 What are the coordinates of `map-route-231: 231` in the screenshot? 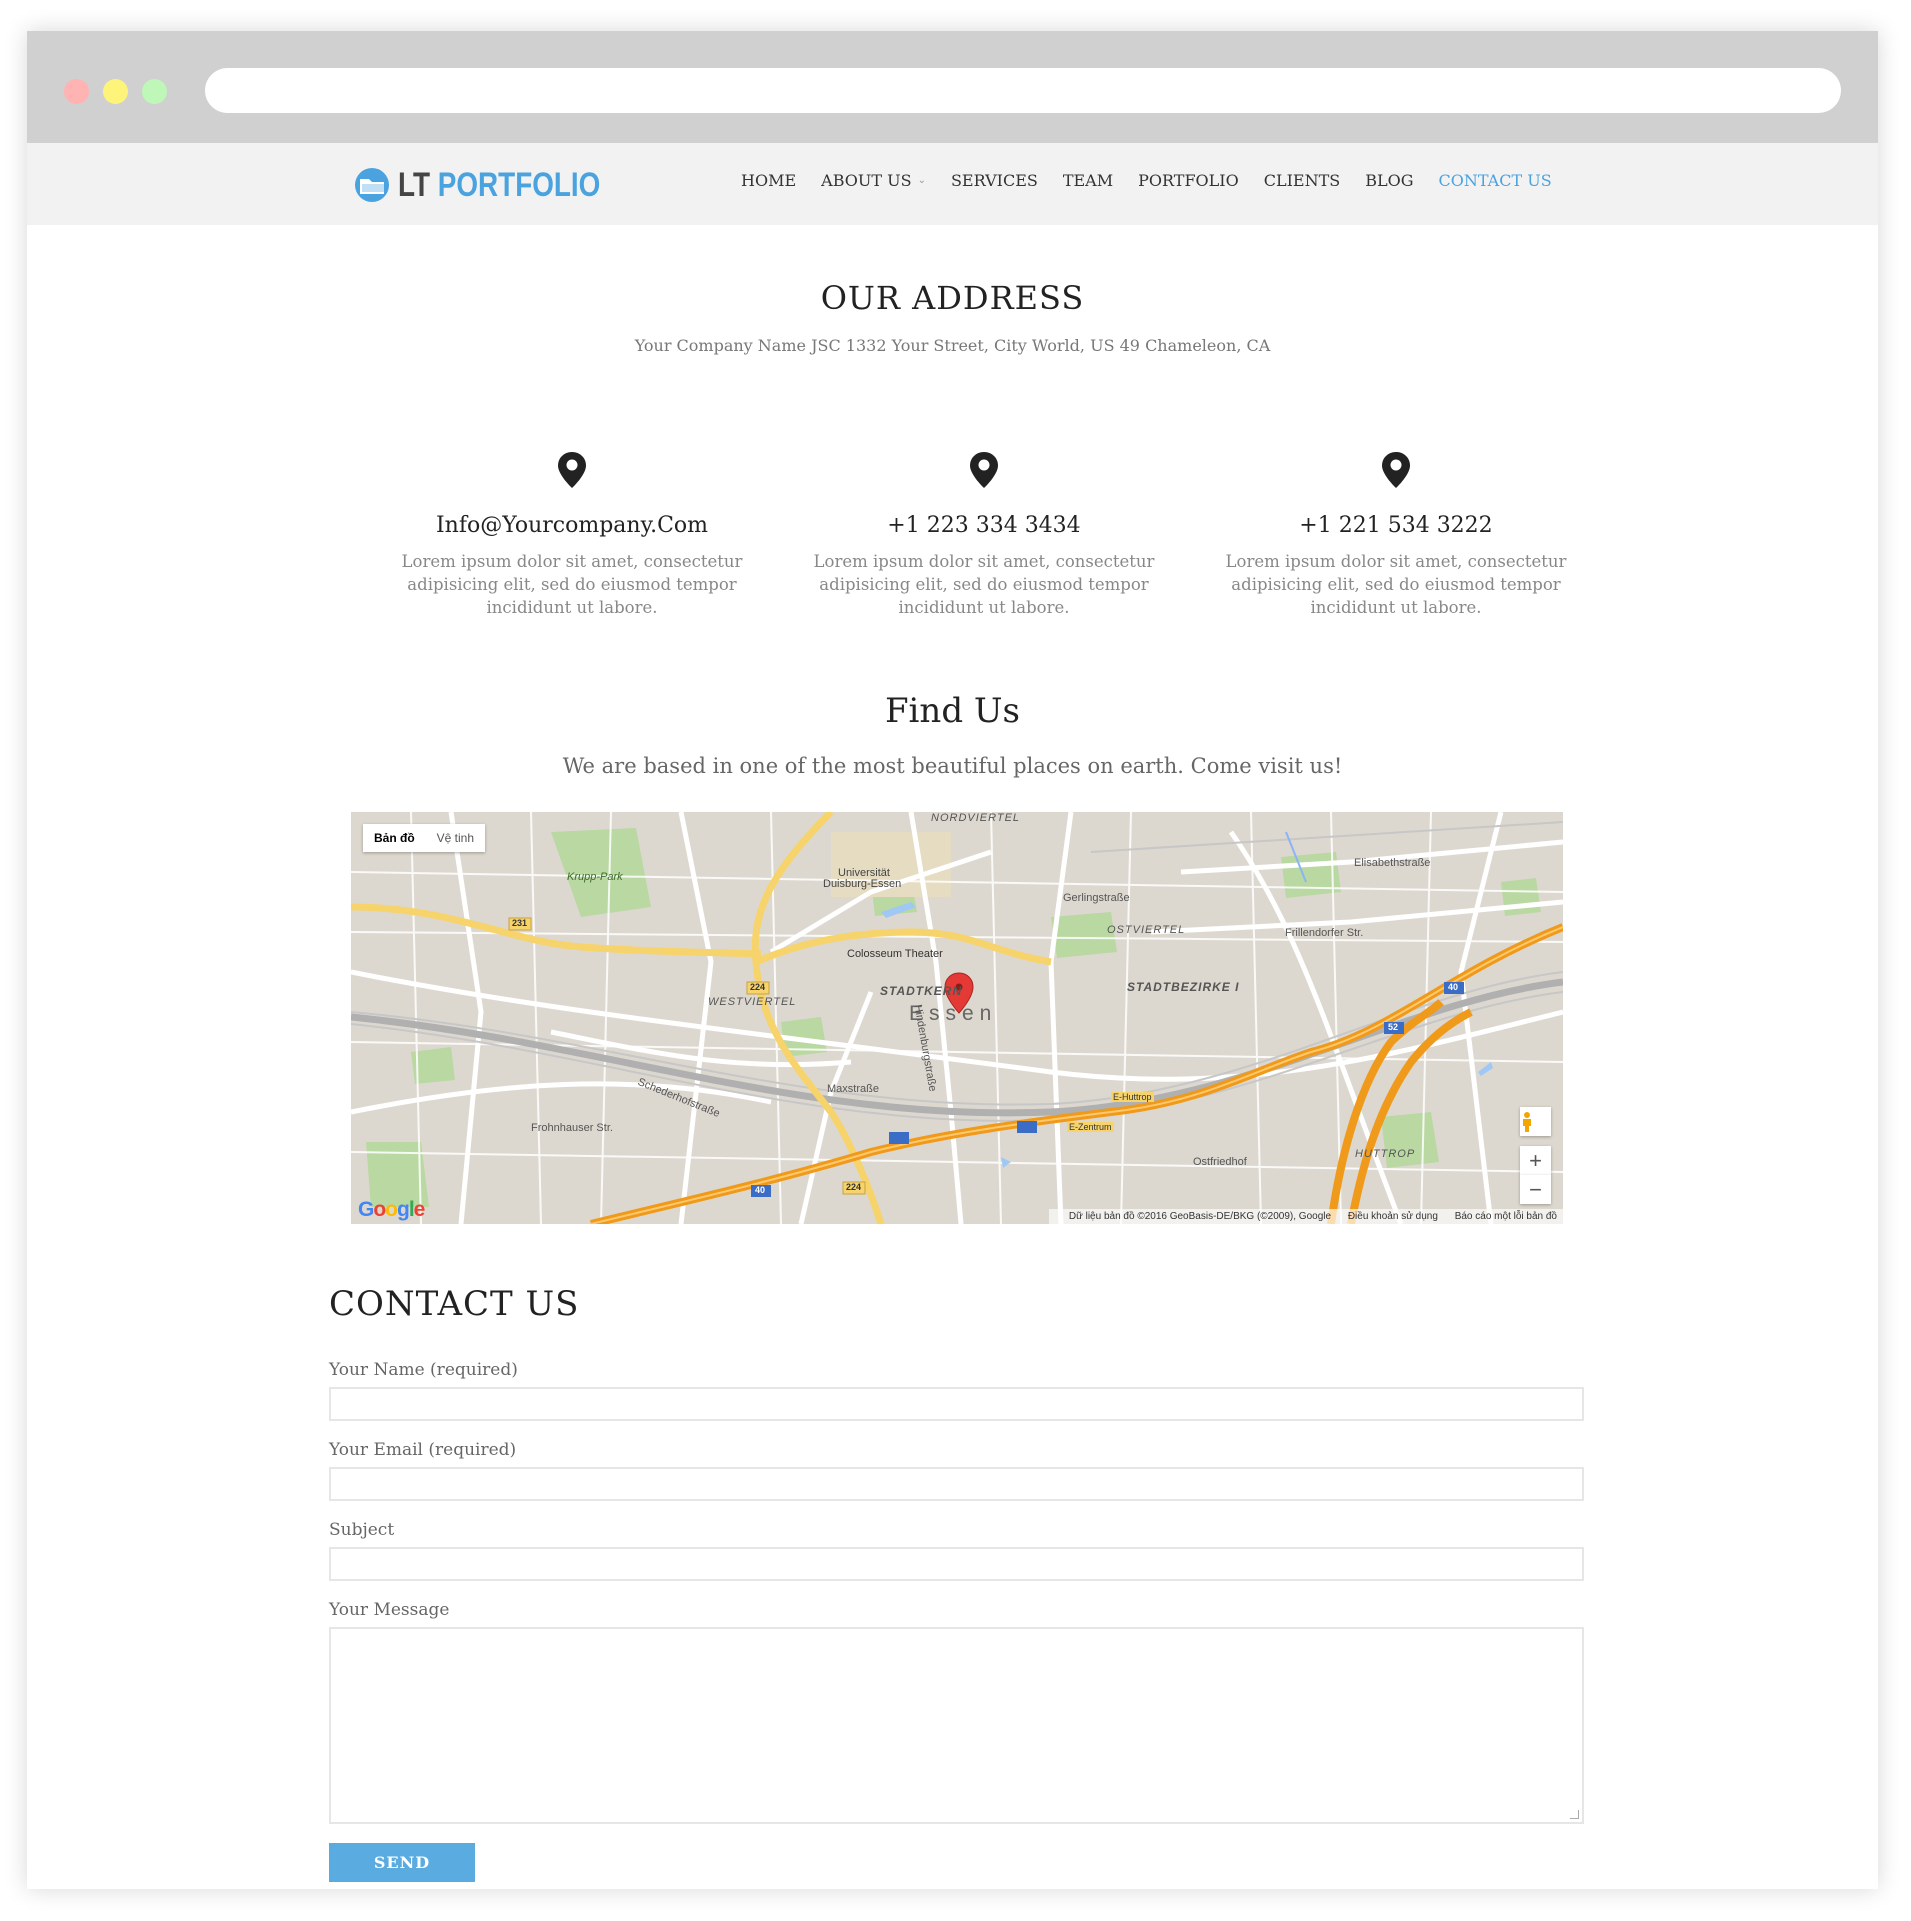 It's located at (520, 923).